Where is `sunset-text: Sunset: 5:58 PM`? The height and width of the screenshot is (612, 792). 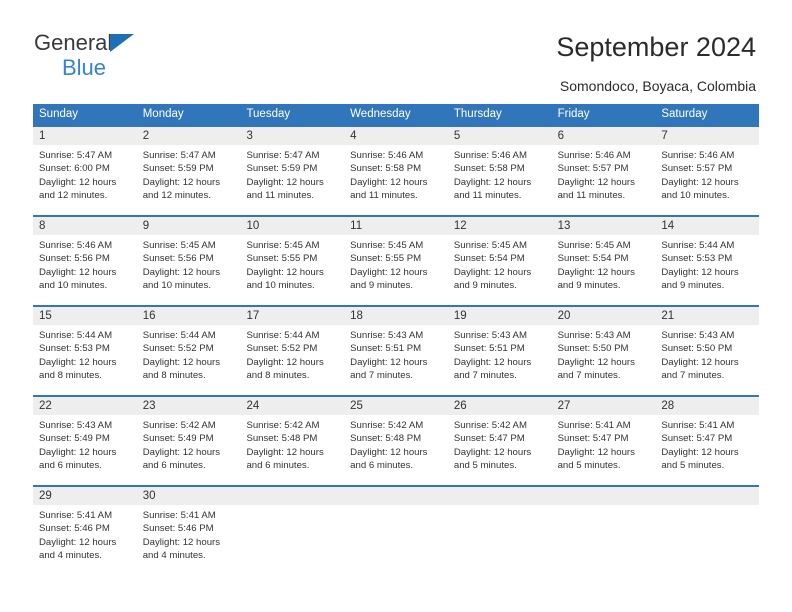 sunset-text: Sunset: 5:58 PM is located at coordinates (386, 169).